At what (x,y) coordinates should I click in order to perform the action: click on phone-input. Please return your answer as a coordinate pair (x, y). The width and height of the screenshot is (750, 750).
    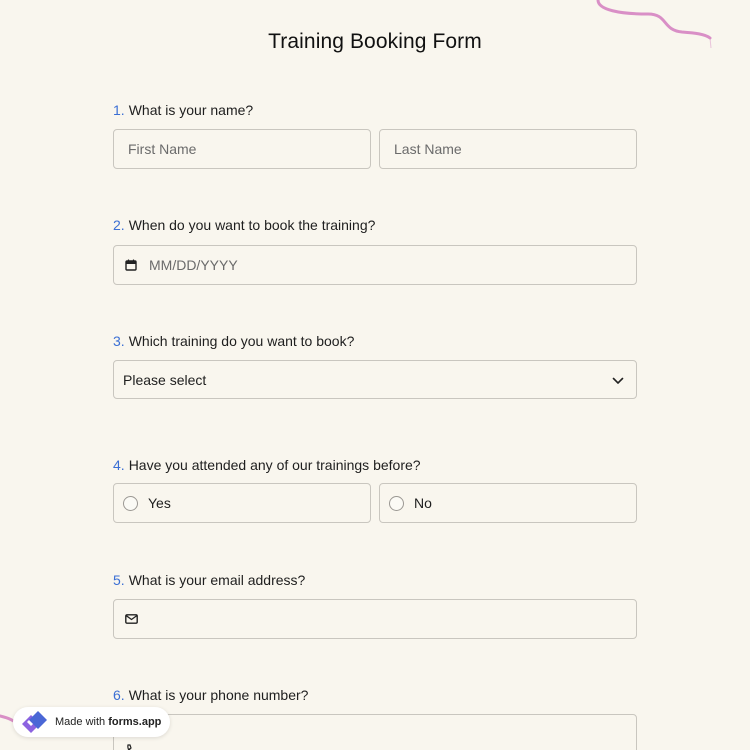
    Looking at the image, I should click on (375, 732).